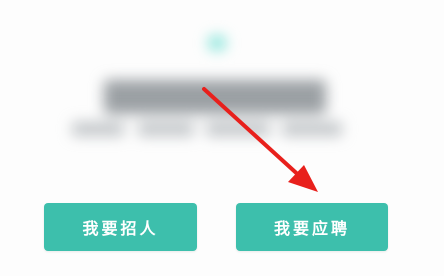 The image size is (444, 276). Describe the element at coordinates (312, 227) in the screenshot. I see `apply-button: 我要应聘` at that location.